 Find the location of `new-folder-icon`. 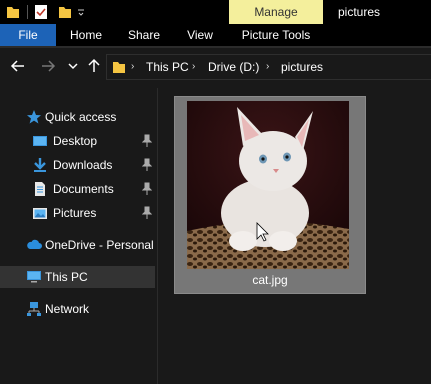

new-folder-icon is located at coordinates (65, 12).